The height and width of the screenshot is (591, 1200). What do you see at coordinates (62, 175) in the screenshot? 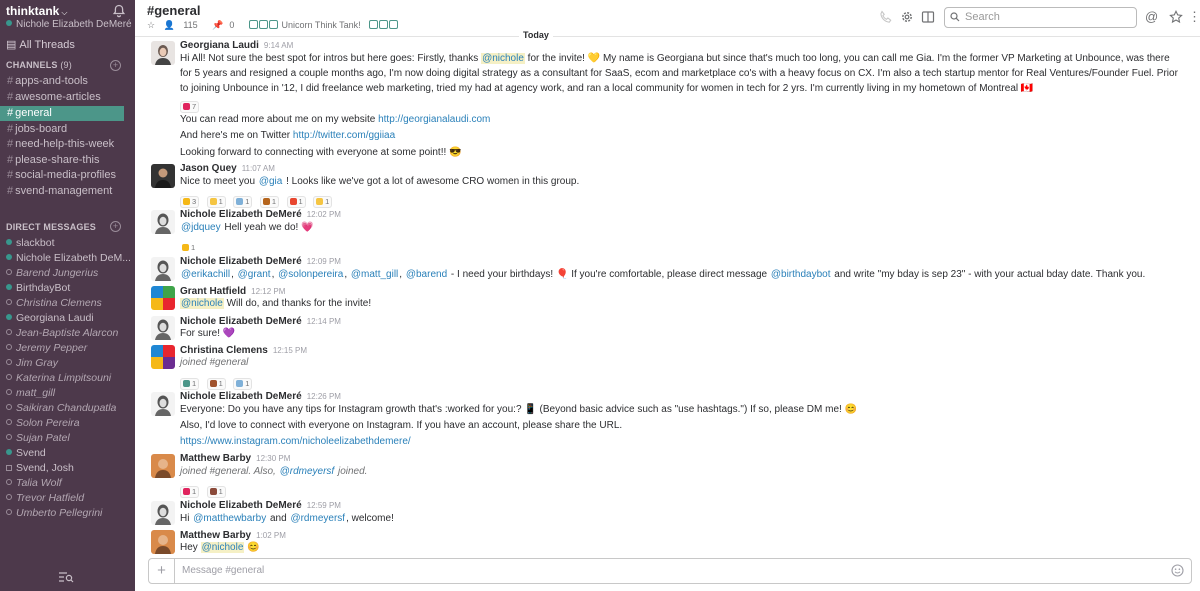
I see `channel-social-media-profiles: # social-media-profiles` at bounding box center [62, 175].